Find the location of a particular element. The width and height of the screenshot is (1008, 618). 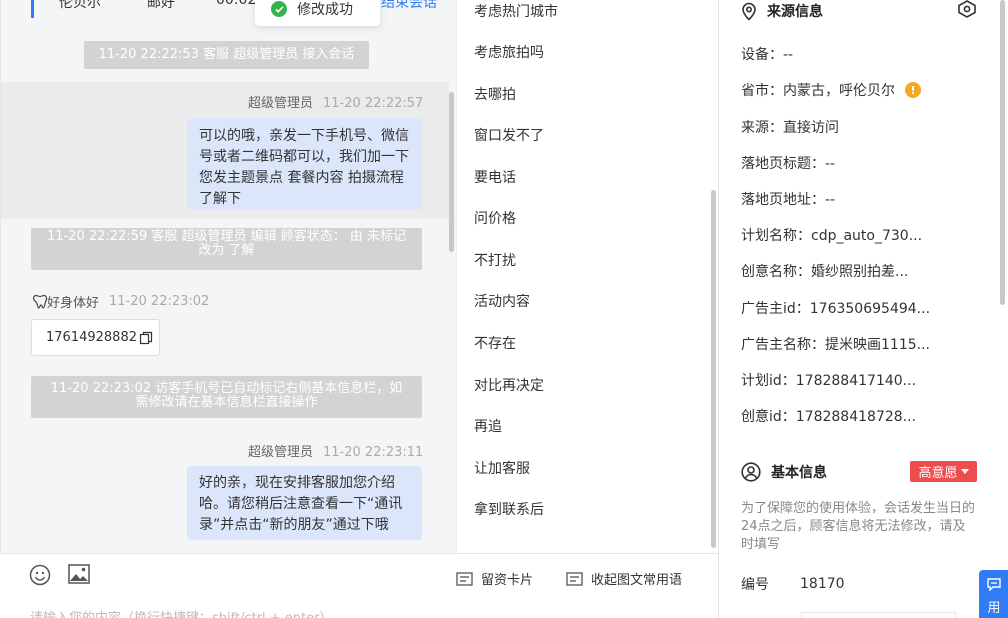

quick-reply-item: 让加客服 is located at coordinates (502, 468).